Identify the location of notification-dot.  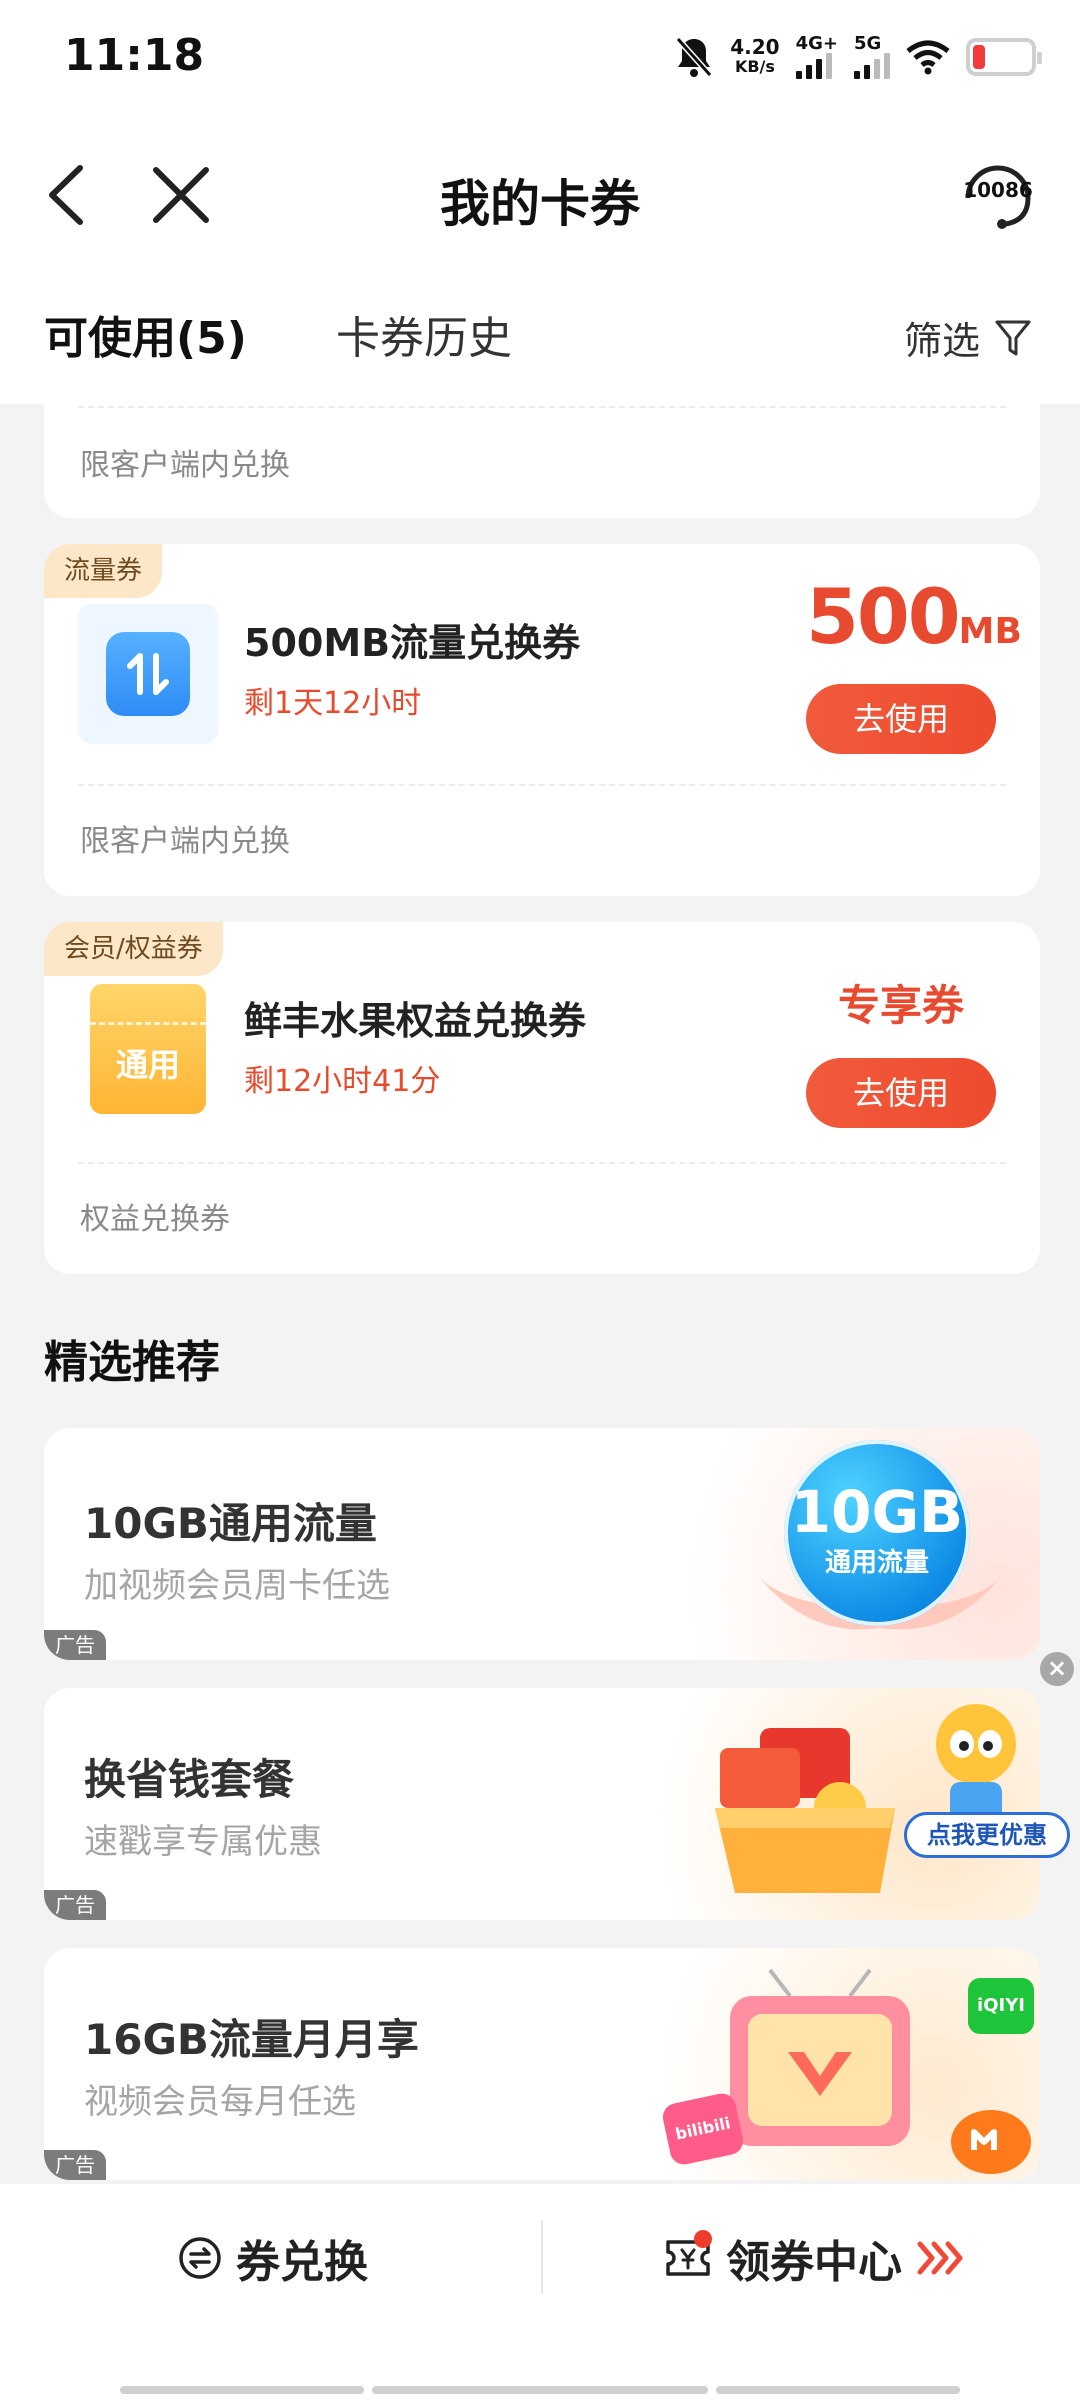
(703, 2239).